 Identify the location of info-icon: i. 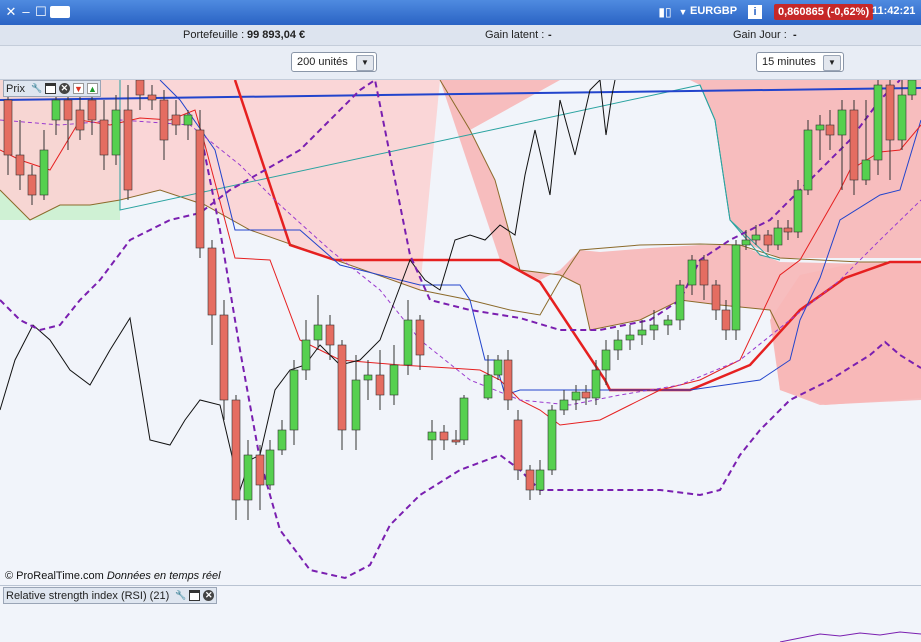
(755, 12).